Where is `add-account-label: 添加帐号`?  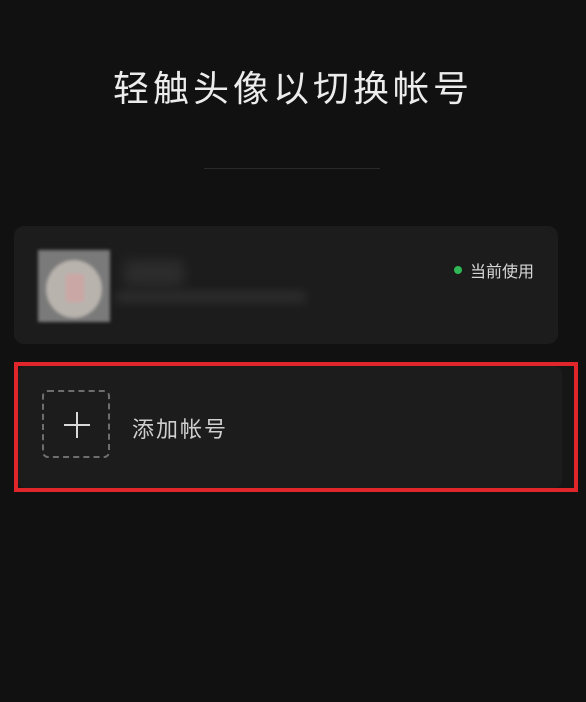 add-account-label: 添加帐号 is located at coordinates (180, 430).